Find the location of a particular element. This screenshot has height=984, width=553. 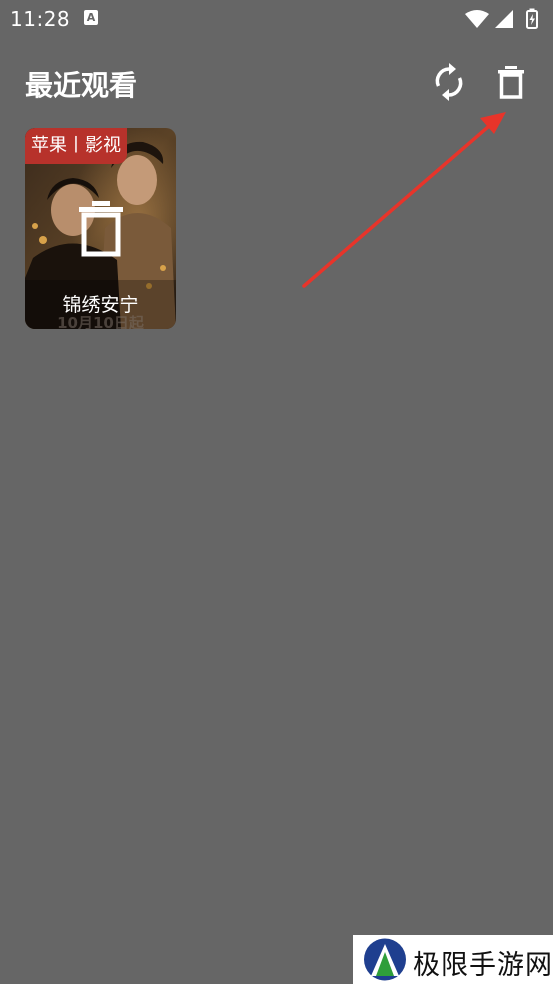

clear-history-button is located at coordinates (511, 82).